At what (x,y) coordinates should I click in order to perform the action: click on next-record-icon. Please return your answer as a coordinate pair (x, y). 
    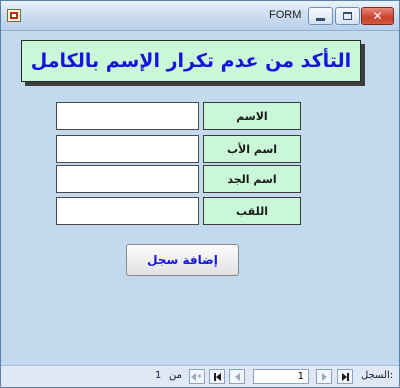
    Looking at the image, I should click on (237, 376).